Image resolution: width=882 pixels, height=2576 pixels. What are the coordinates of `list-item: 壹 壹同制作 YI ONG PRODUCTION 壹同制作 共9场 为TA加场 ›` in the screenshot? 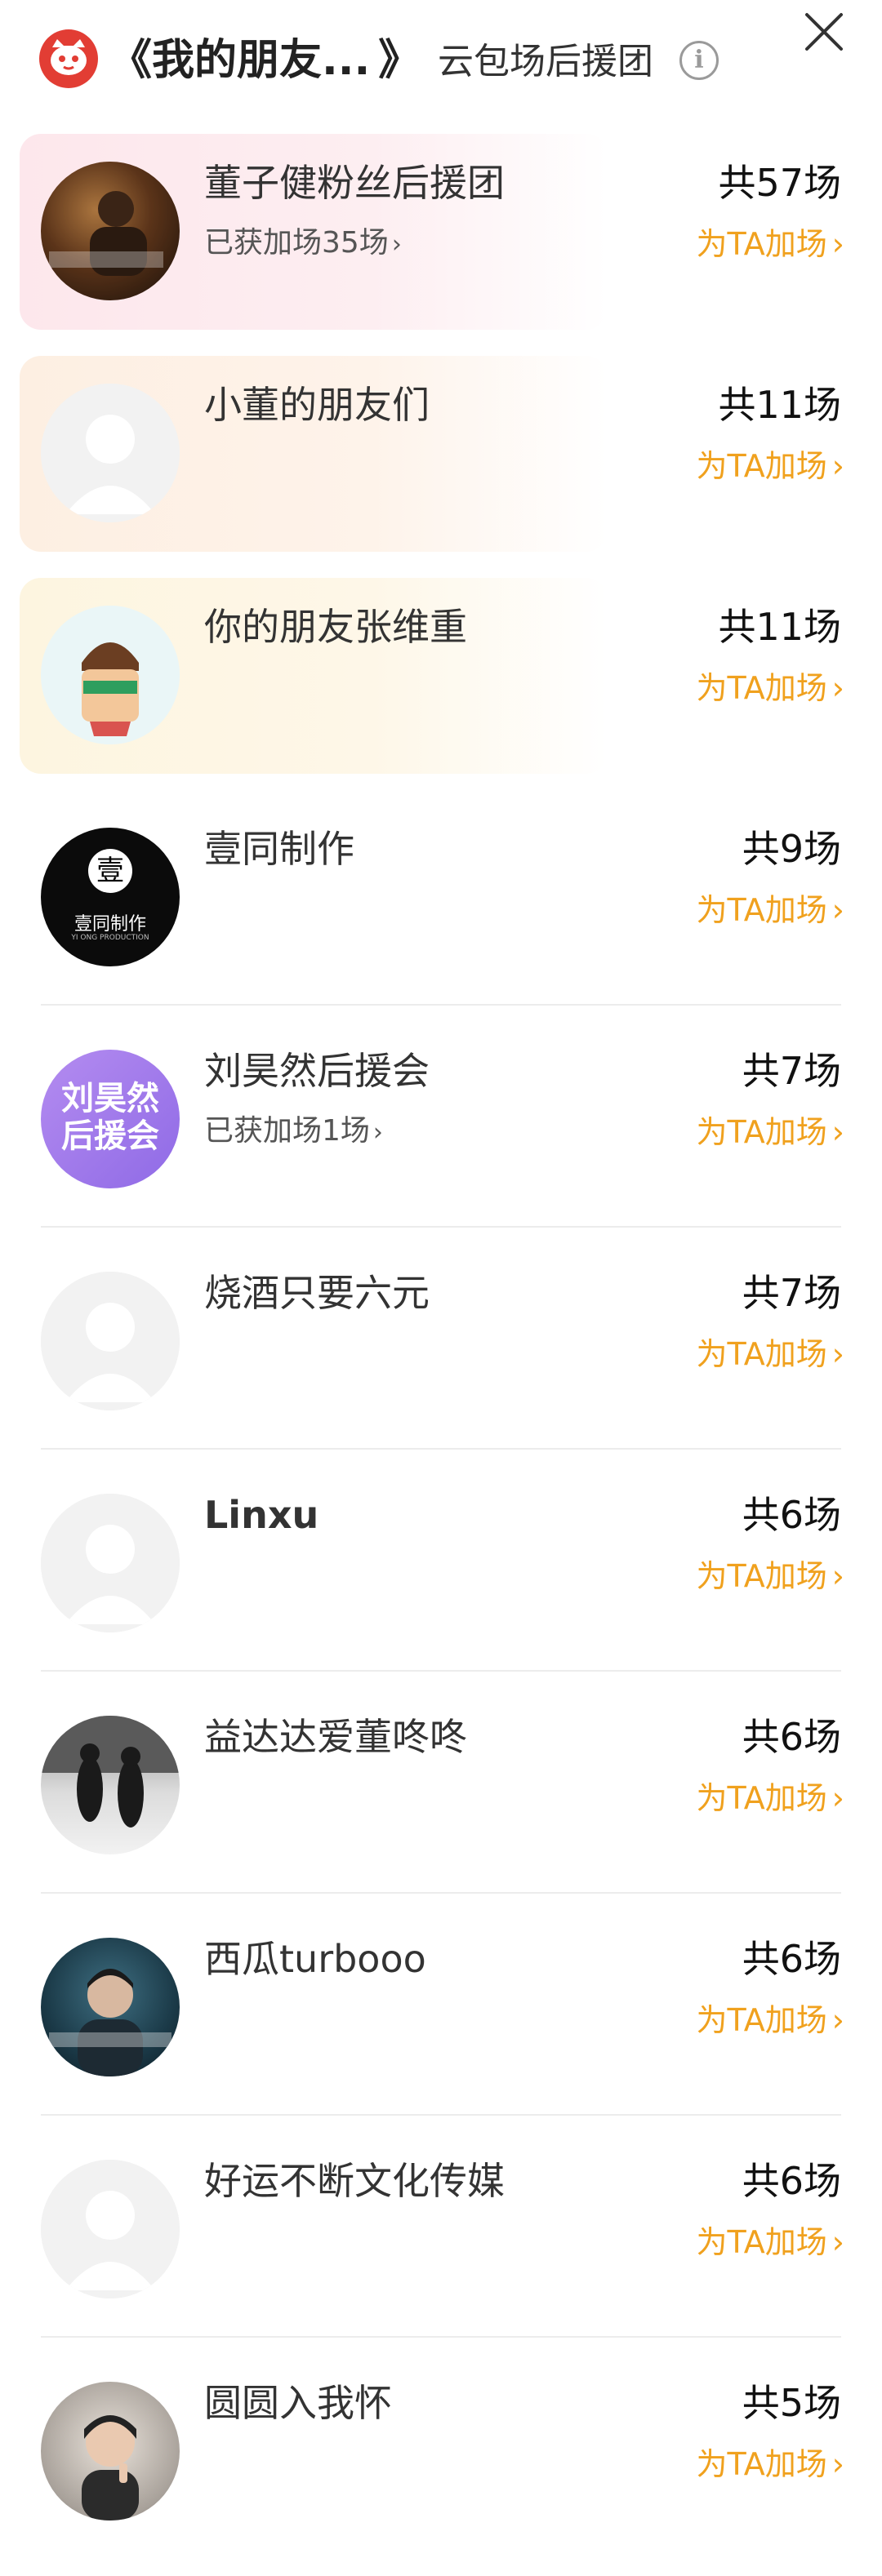 It's located at (441, 911).